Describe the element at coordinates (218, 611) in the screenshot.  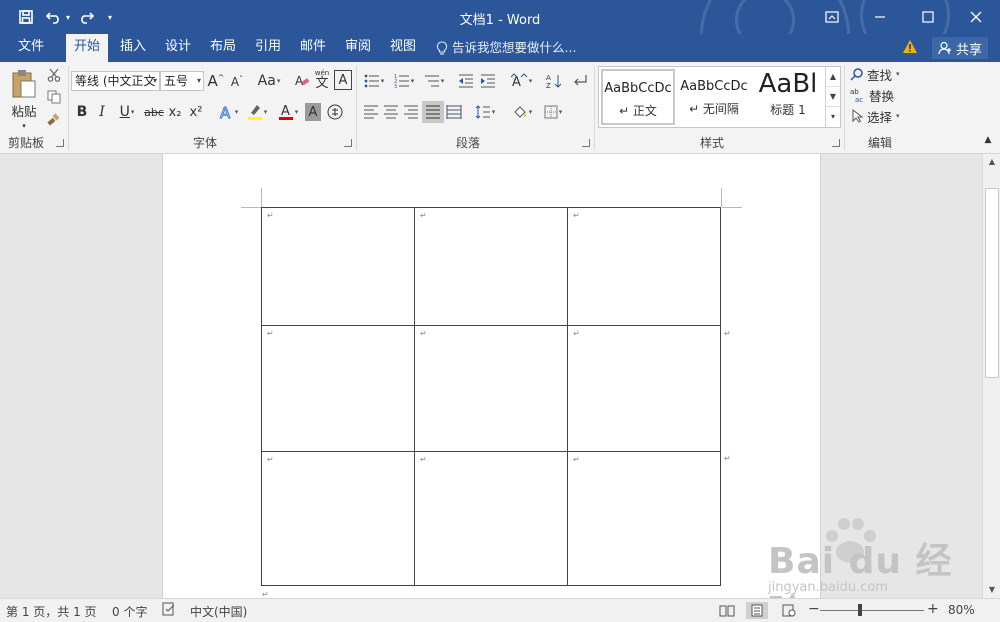
I see `language-indicator: 中文(中国)` at that location.